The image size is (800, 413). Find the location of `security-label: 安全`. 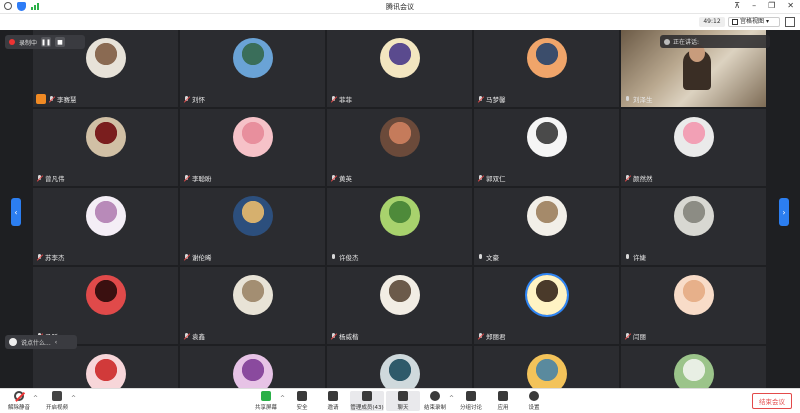

security-label: 安全 is located at coordinates (302, 408).